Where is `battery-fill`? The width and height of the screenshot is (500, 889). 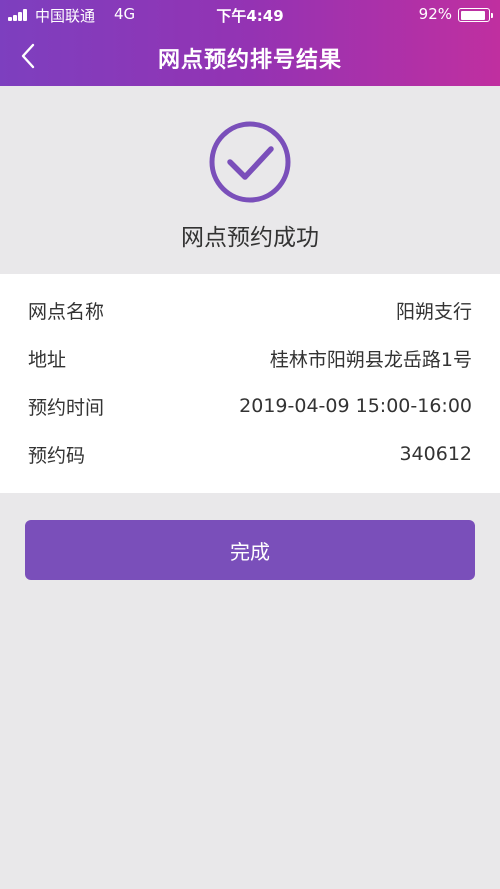
battery-fill is located at coordinates (473, 15).